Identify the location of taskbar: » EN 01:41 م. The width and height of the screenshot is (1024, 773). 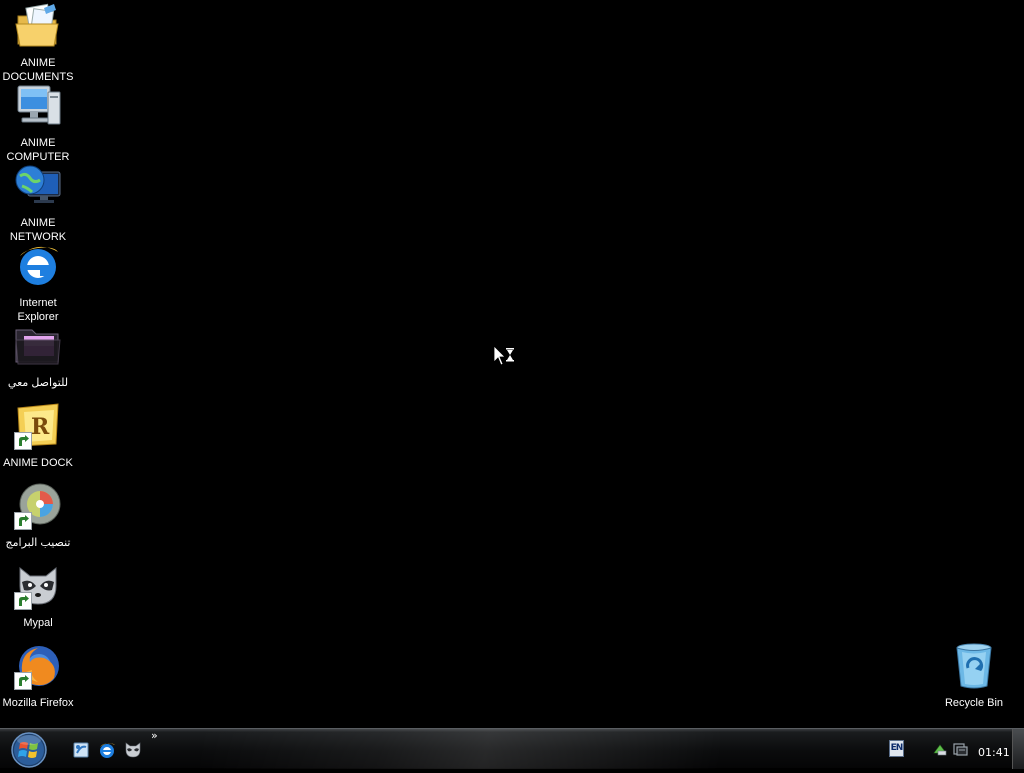
(512, 748).